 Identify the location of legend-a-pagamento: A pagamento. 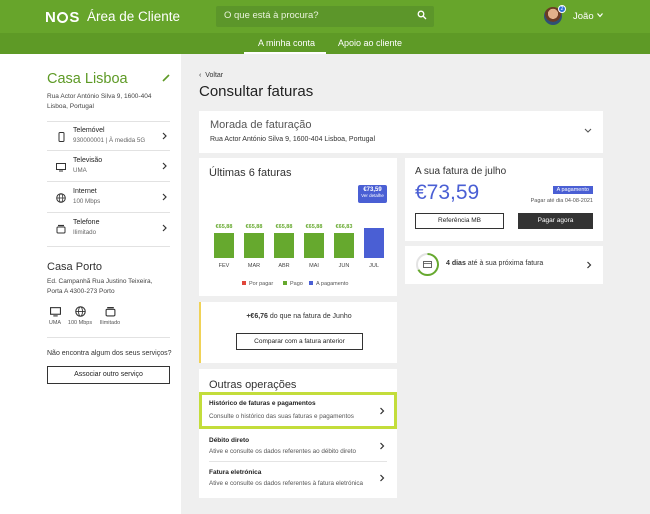
(328, 284).